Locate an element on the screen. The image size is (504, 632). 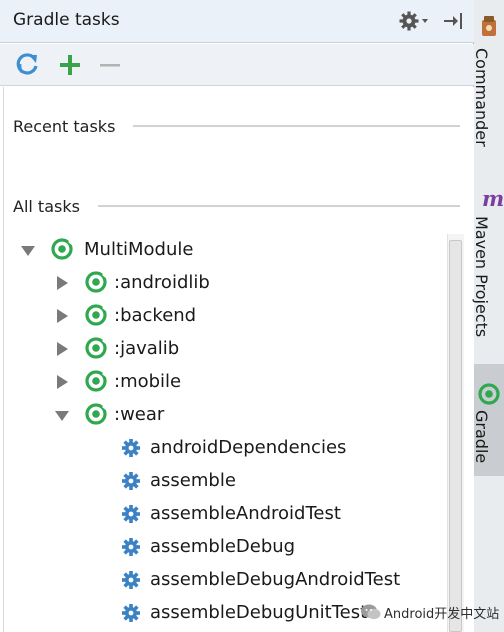
chevron-down-icon is located at coordinates (425, 21).